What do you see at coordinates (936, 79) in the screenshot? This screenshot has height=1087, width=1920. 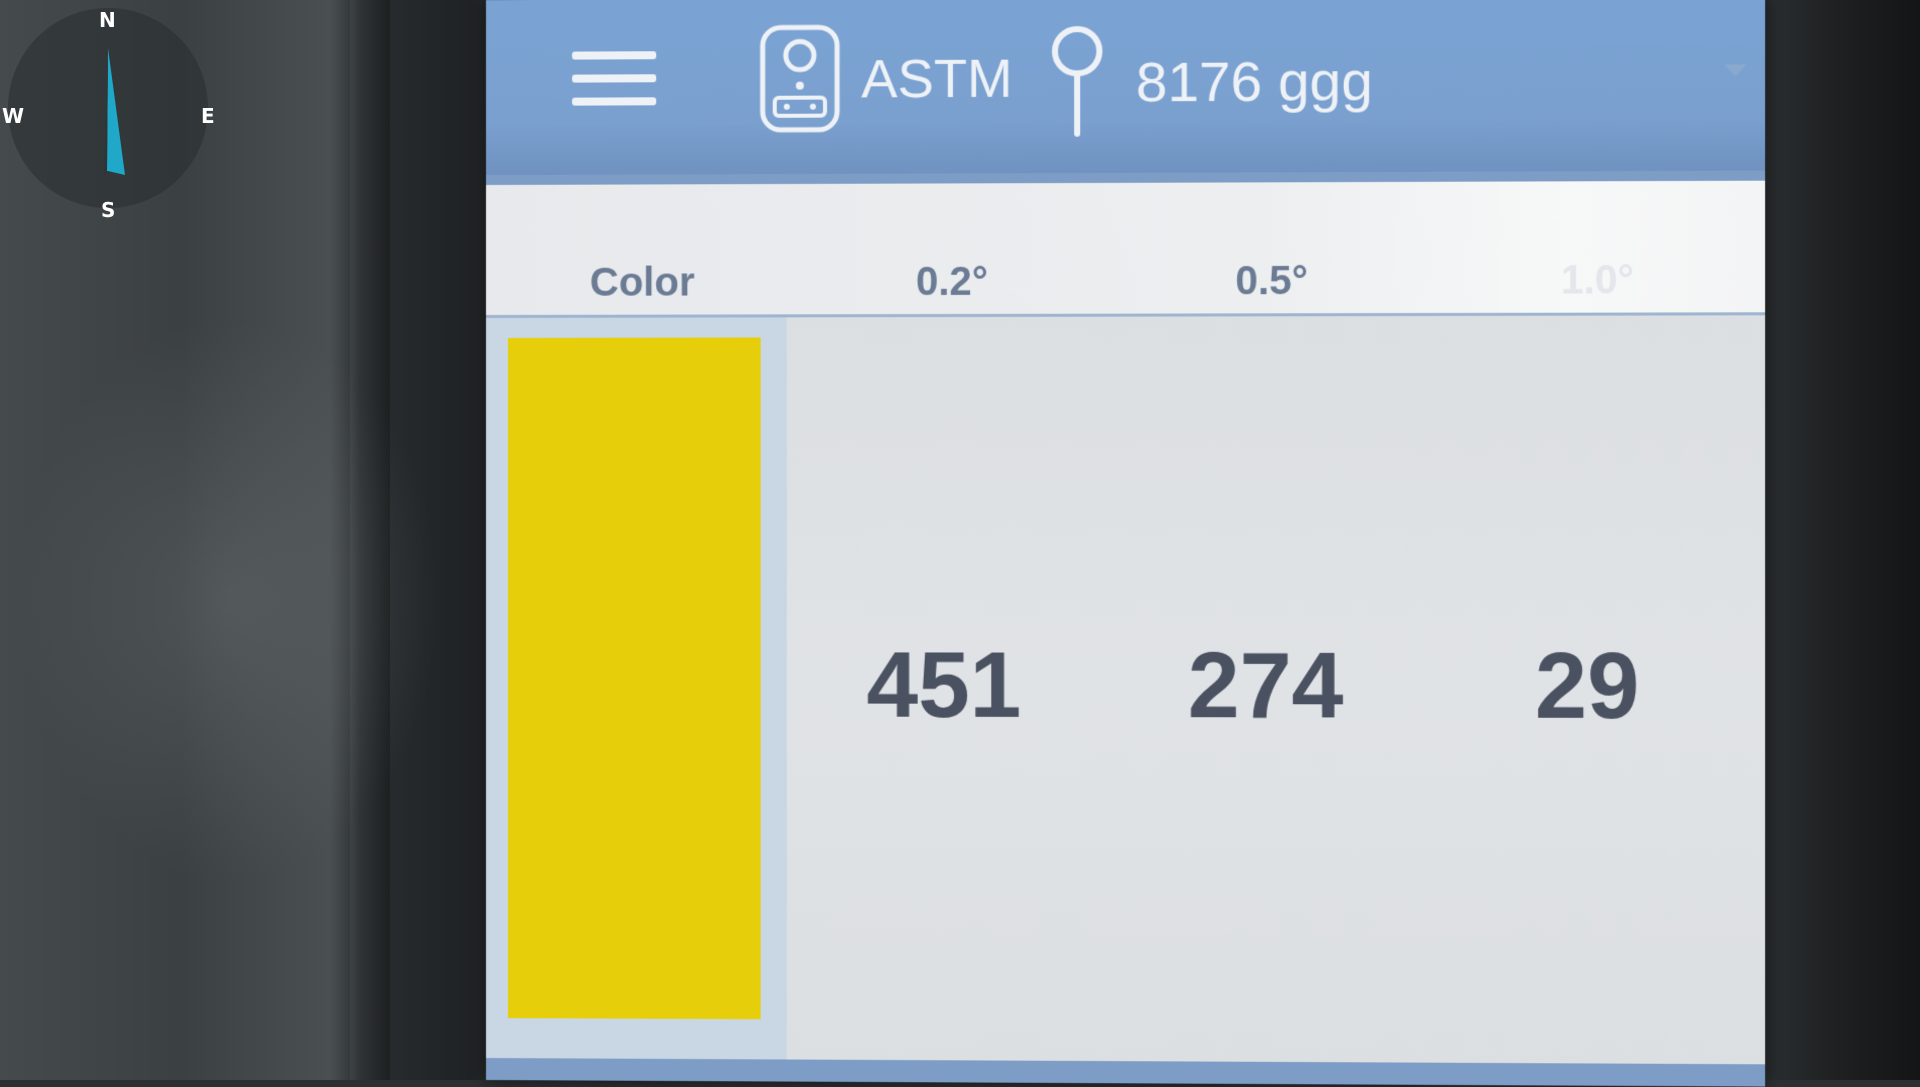 I see `standard-label: ASTM` at bounding box center [936, 79].